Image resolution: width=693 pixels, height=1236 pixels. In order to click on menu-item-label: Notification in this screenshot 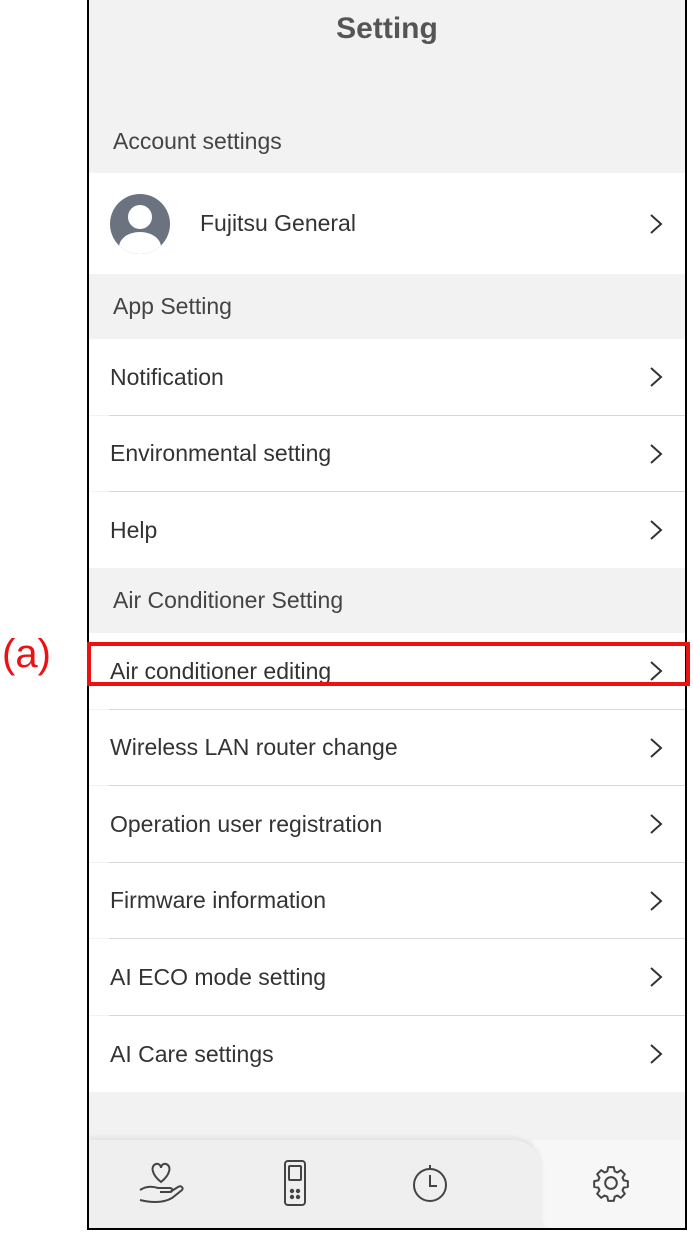, I will do `click(167, 376)`.